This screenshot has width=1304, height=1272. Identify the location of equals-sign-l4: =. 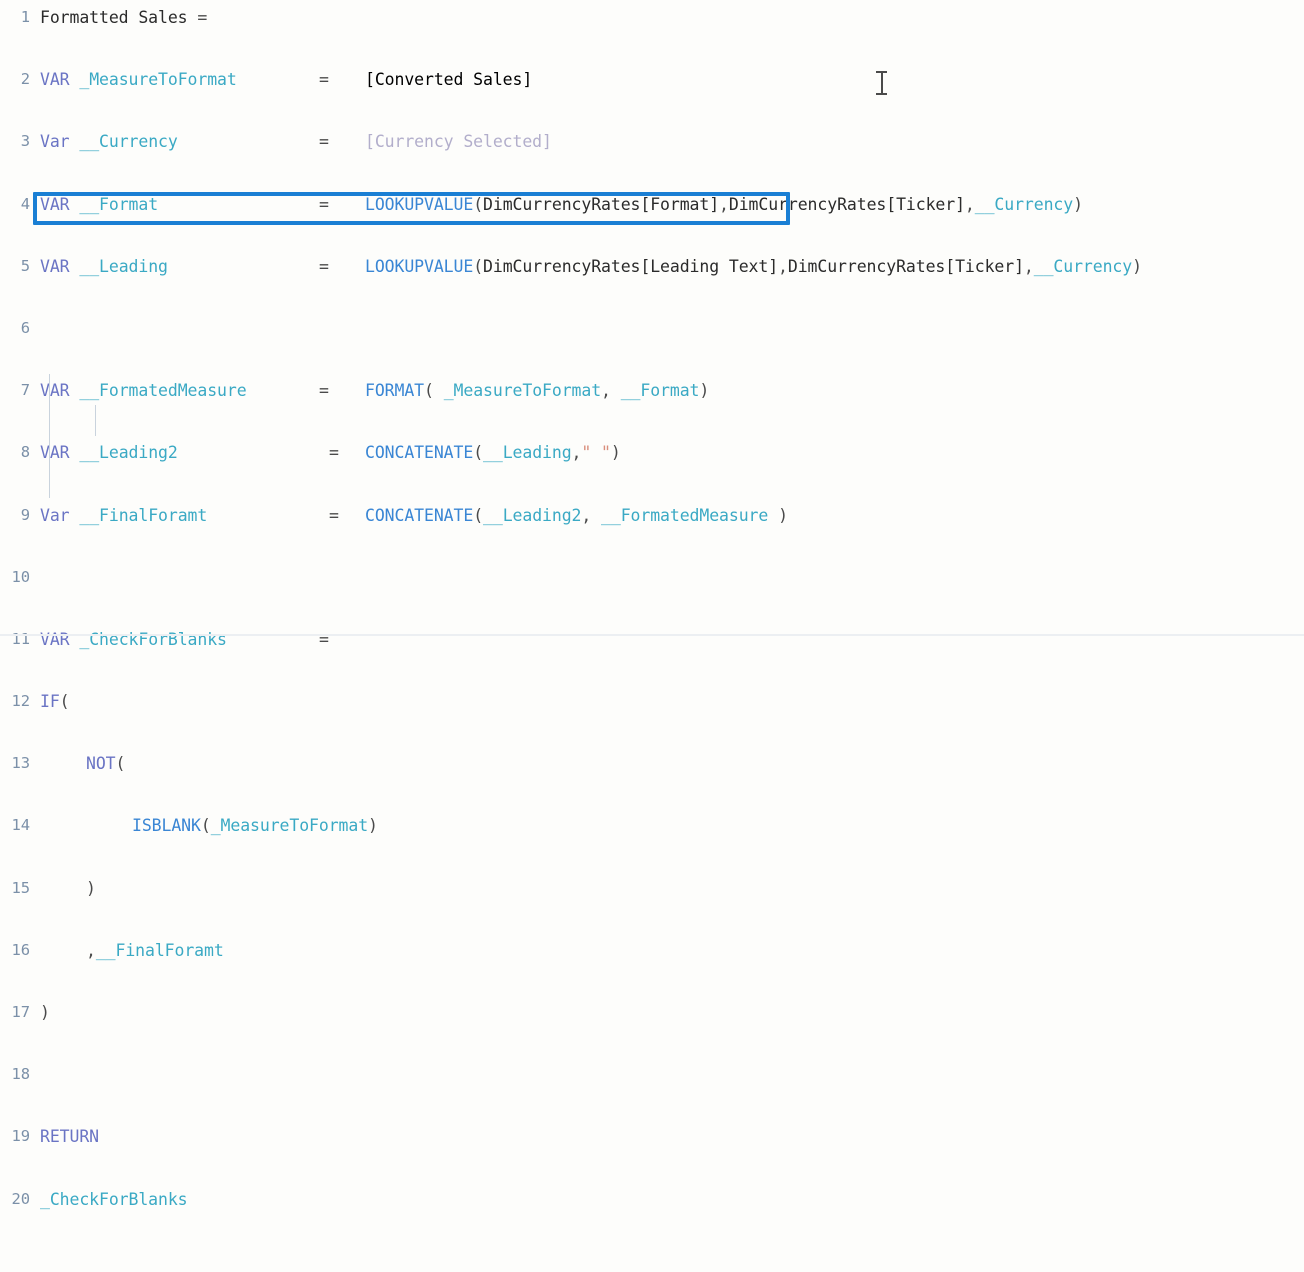
(324, 204).